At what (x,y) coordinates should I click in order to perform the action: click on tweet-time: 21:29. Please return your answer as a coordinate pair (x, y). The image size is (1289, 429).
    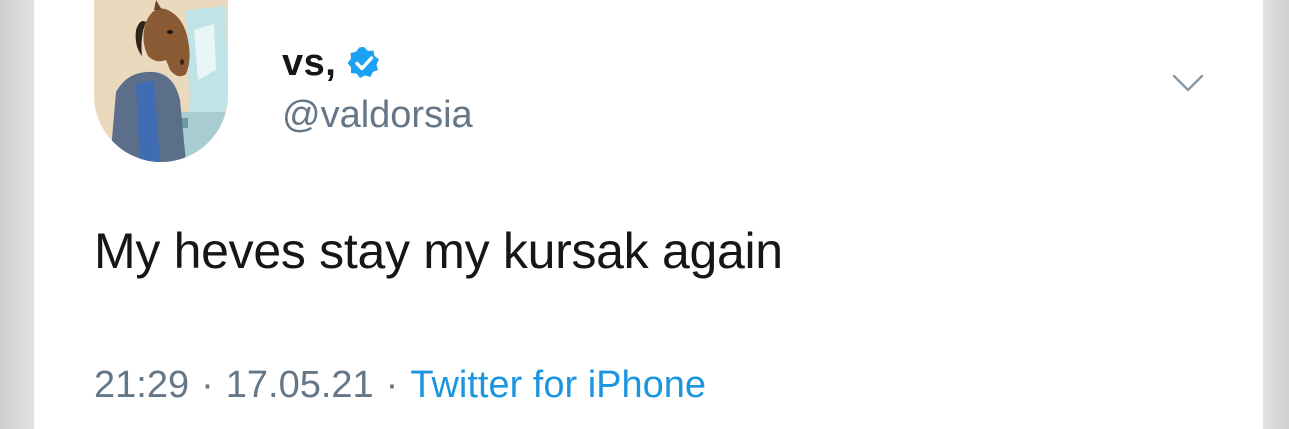
    Looking at the image, I should click on (141, 385).